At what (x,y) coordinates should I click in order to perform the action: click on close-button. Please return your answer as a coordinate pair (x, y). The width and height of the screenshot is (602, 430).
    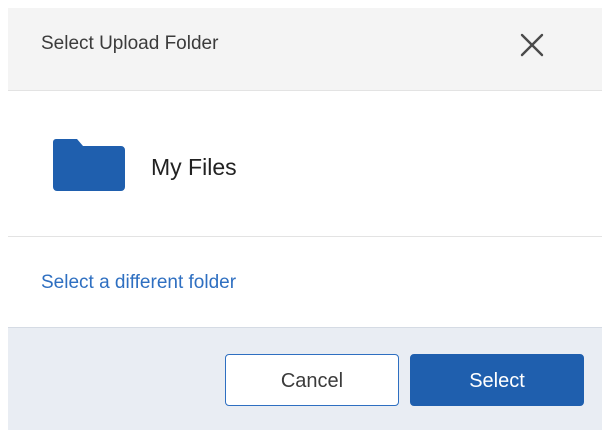
    Looking at the image, I should click on (532, 45).